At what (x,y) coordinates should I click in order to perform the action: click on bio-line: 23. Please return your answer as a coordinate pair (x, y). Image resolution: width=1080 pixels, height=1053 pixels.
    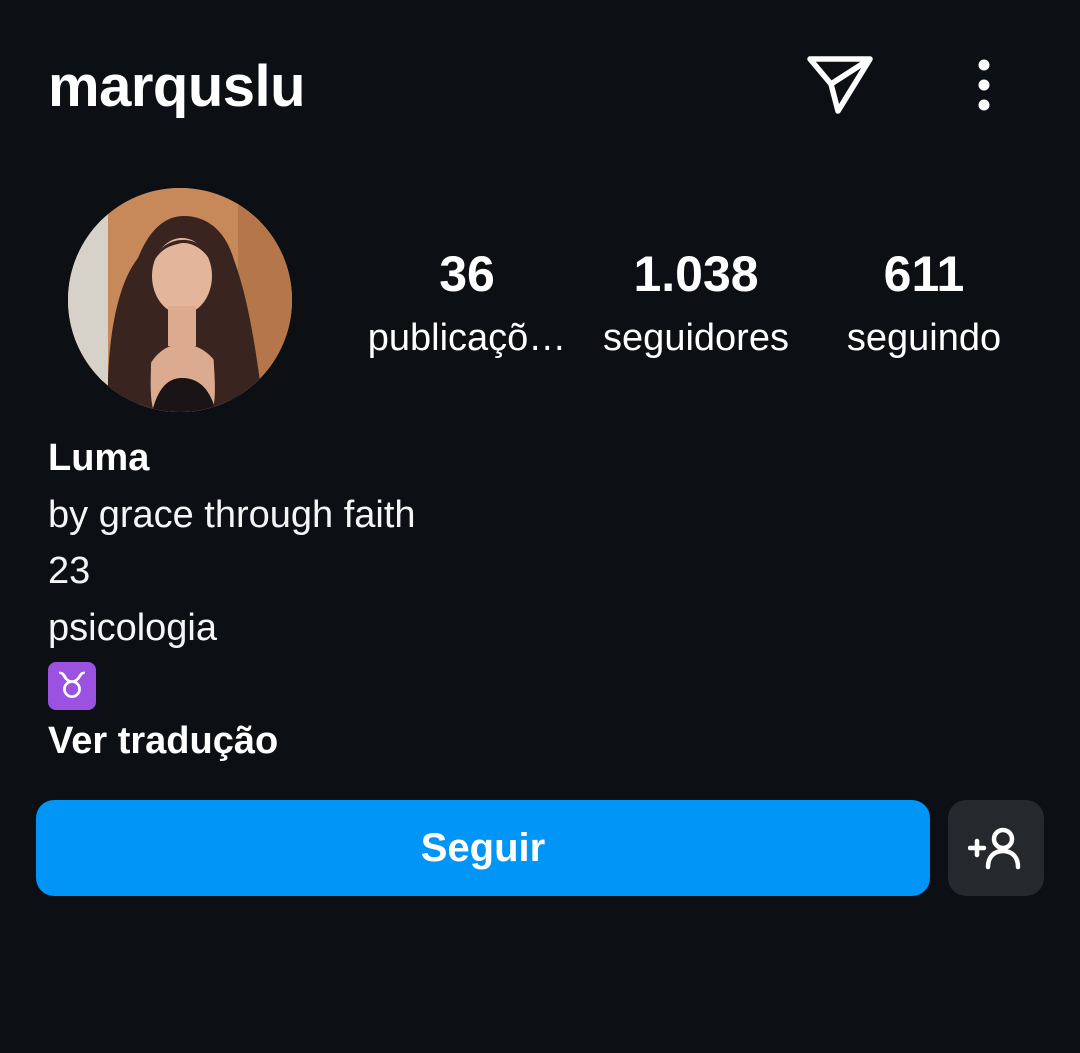
    Looking at the image, I should click on (69, 571).